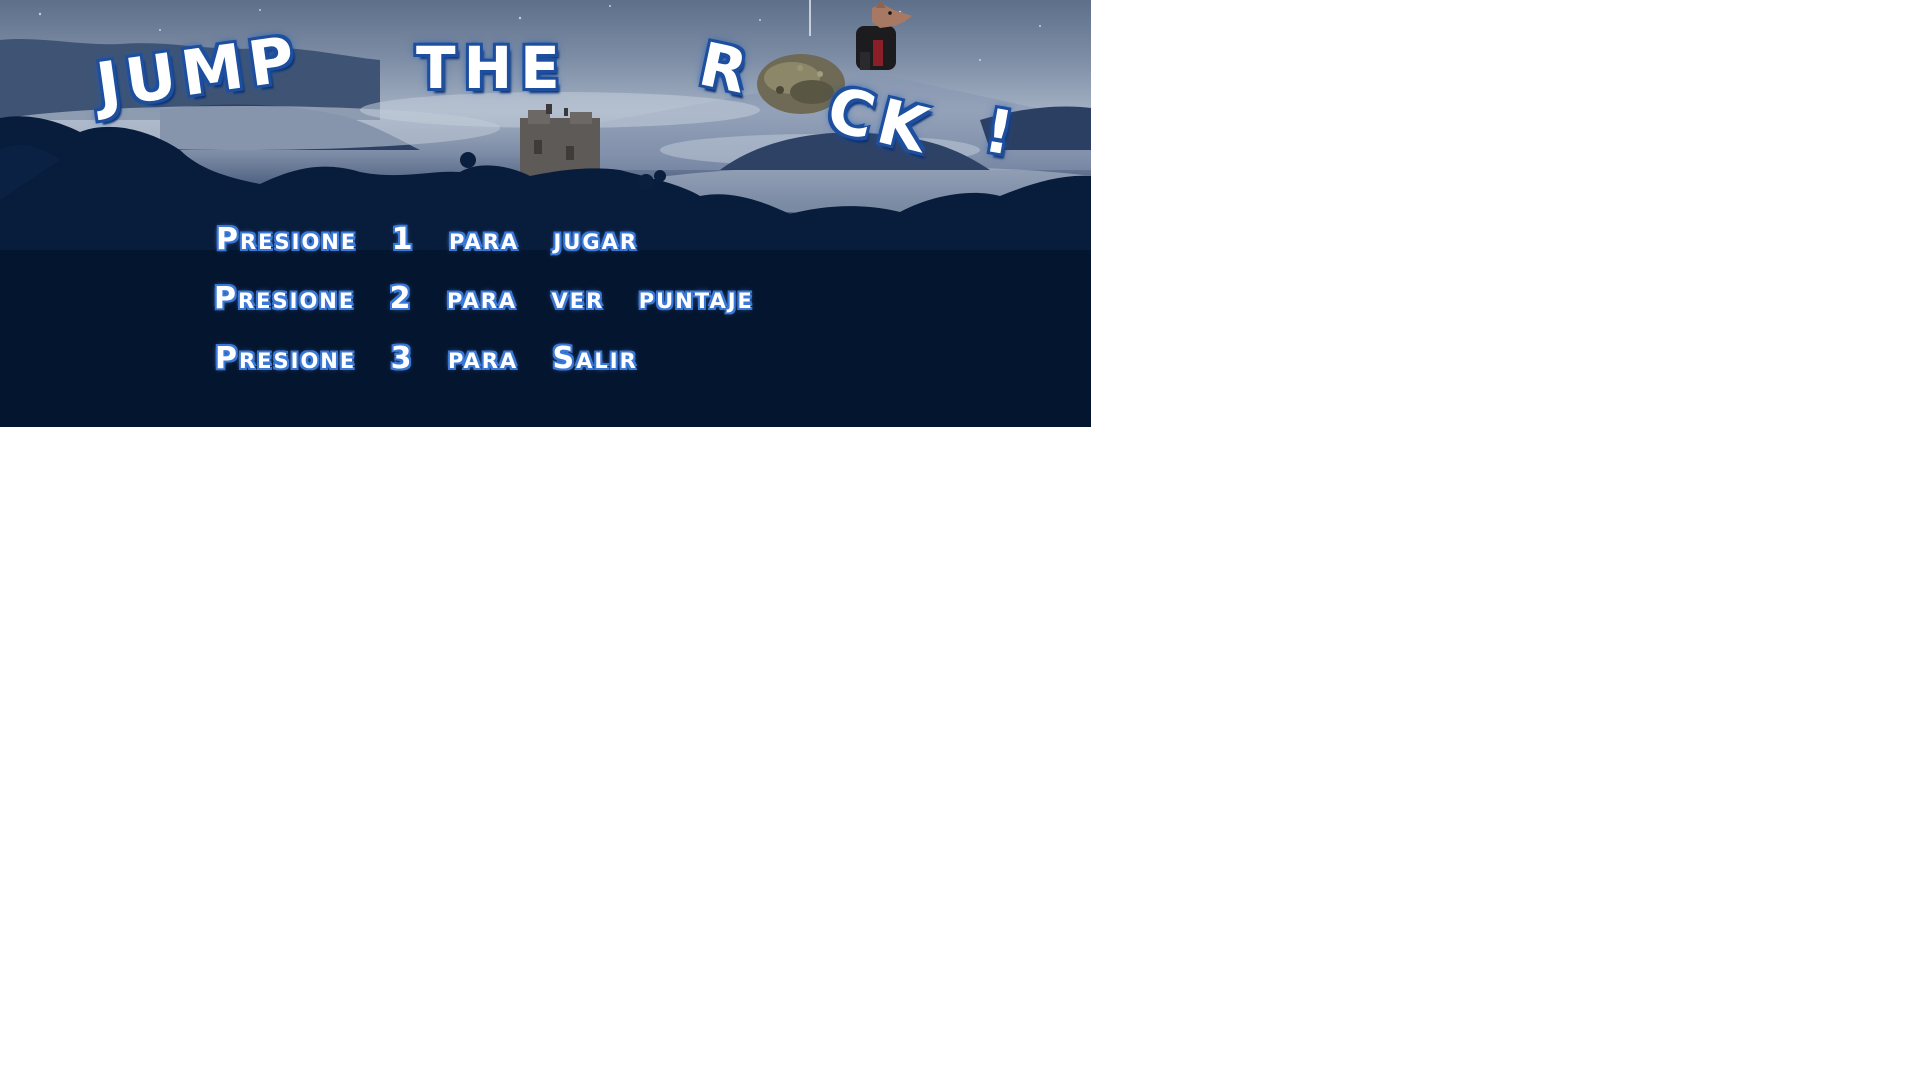  I want to click on menu-option-scores: Presione 2 para ver puntaje, so click(484, 298).